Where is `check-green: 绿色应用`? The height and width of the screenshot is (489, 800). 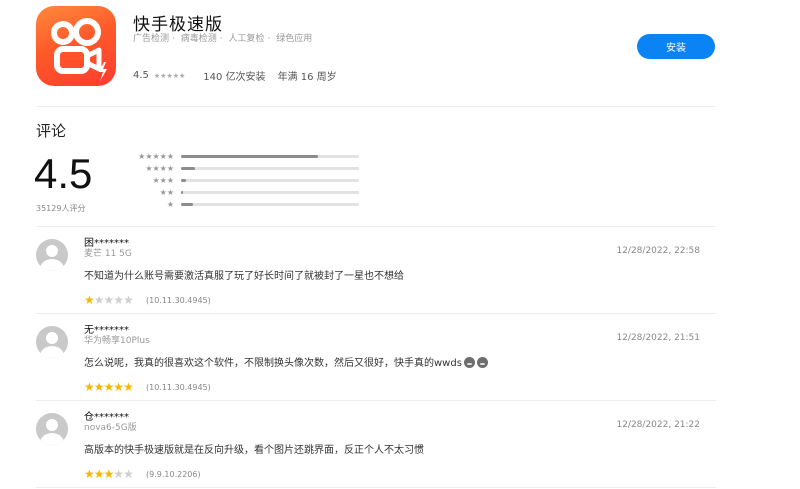
check-green: 绿色应用 is located at coordinates (294, 39).